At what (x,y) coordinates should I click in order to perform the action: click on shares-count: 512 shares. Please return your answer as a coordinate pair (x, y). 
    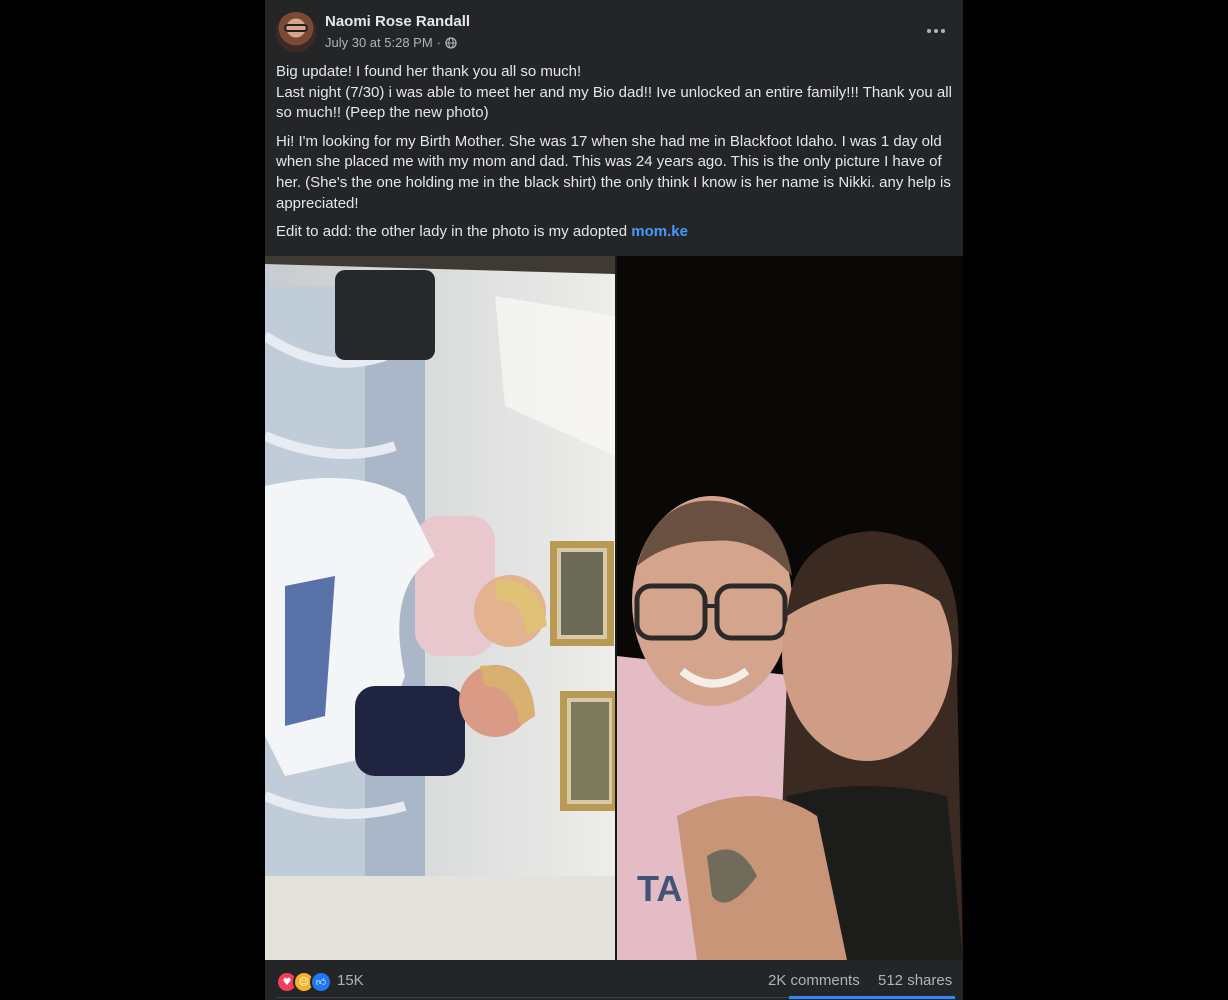
    Looking at the image, I should click on (915, 980).